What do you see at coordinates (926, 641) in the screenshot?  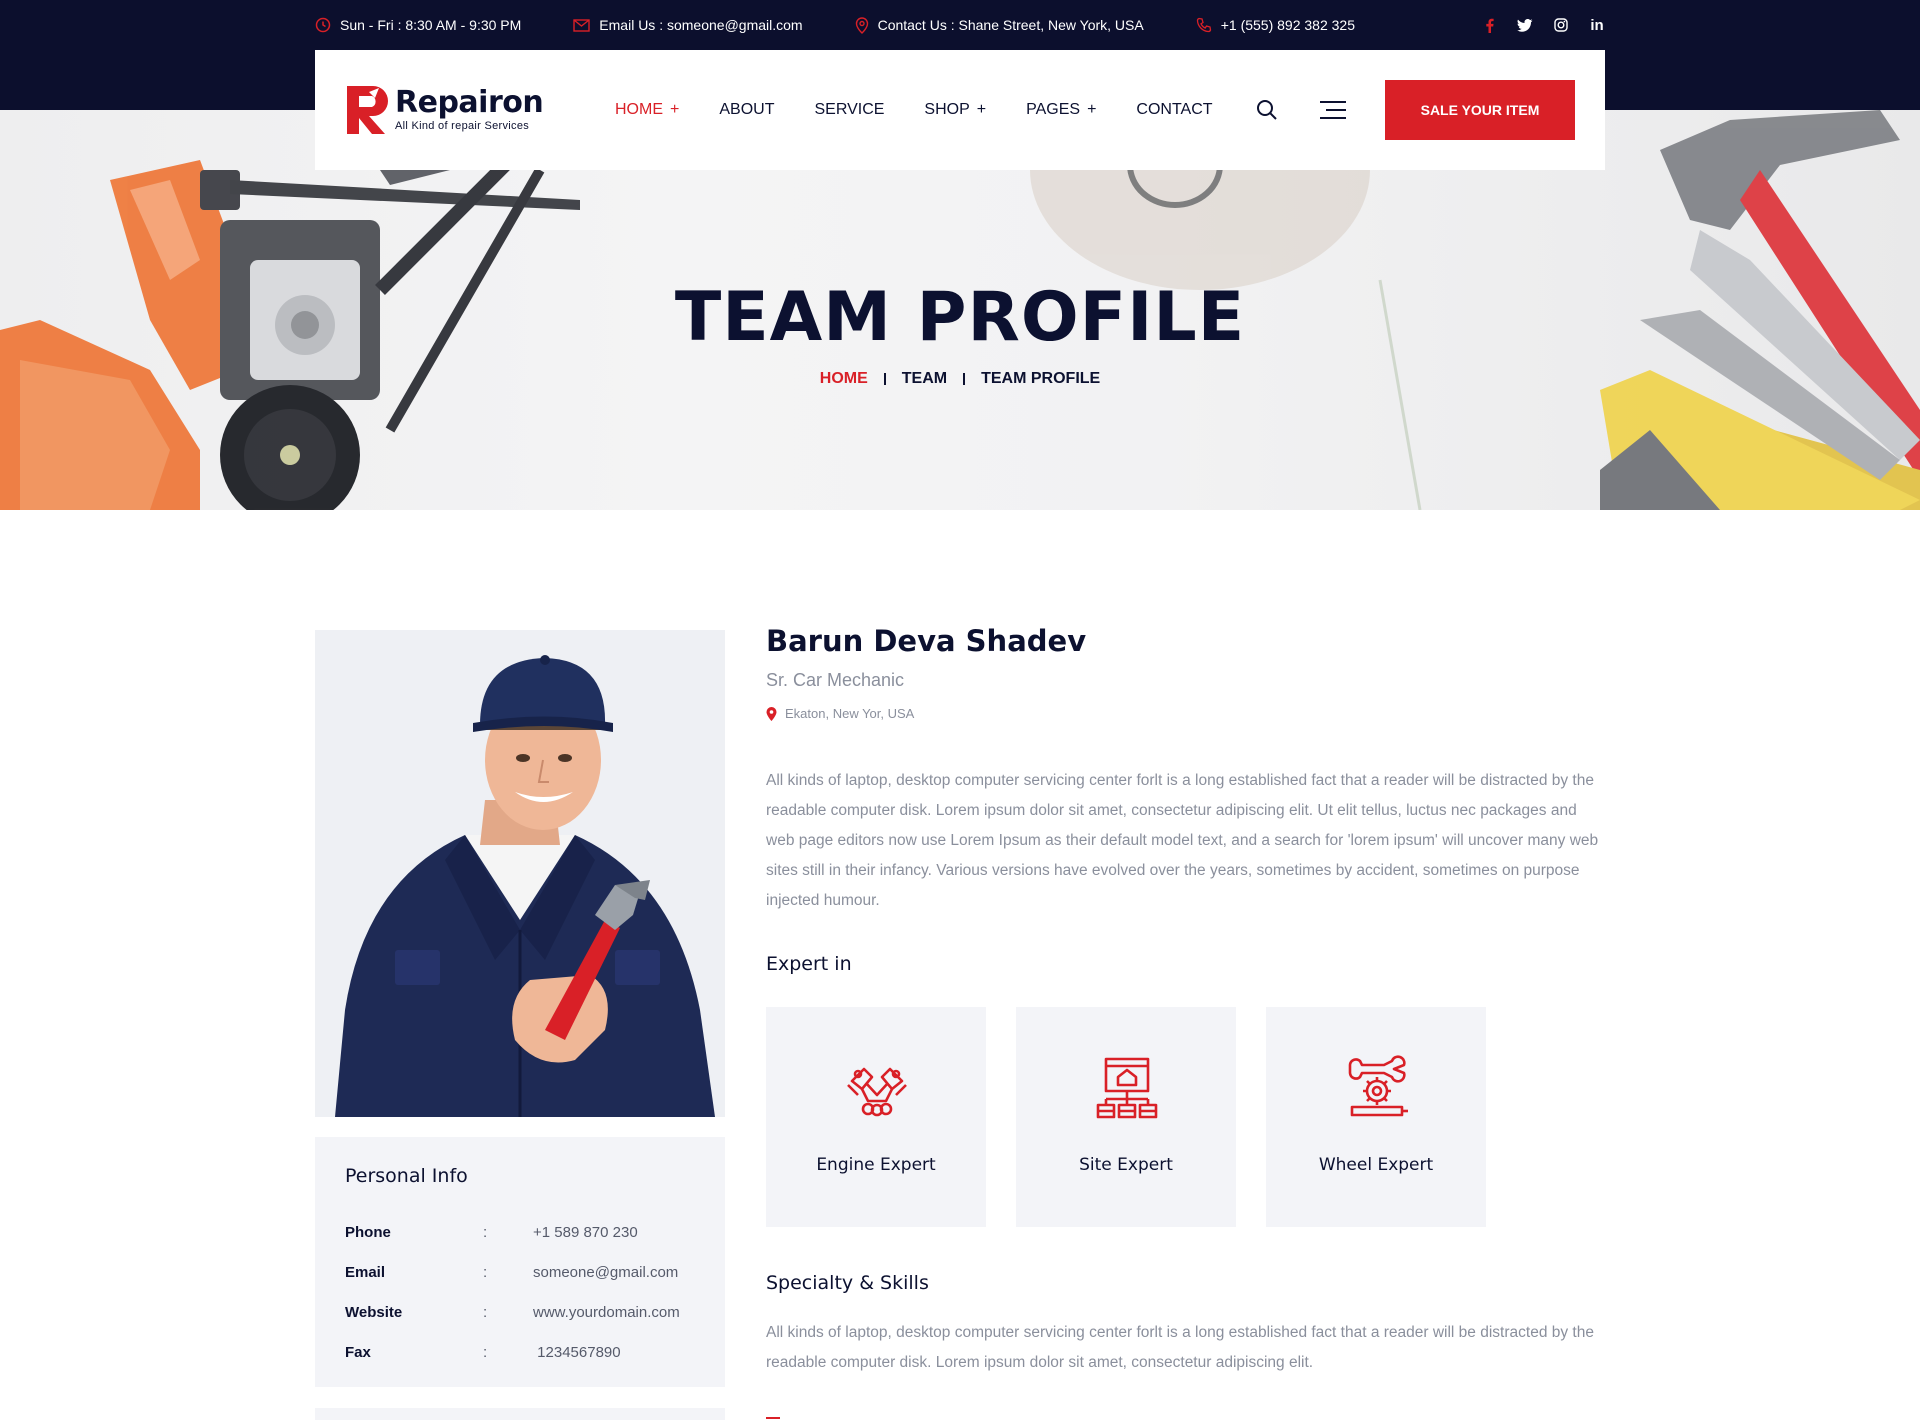 I see `profile-name: Barun Deva Shadev` at bounding box center [926, 641].